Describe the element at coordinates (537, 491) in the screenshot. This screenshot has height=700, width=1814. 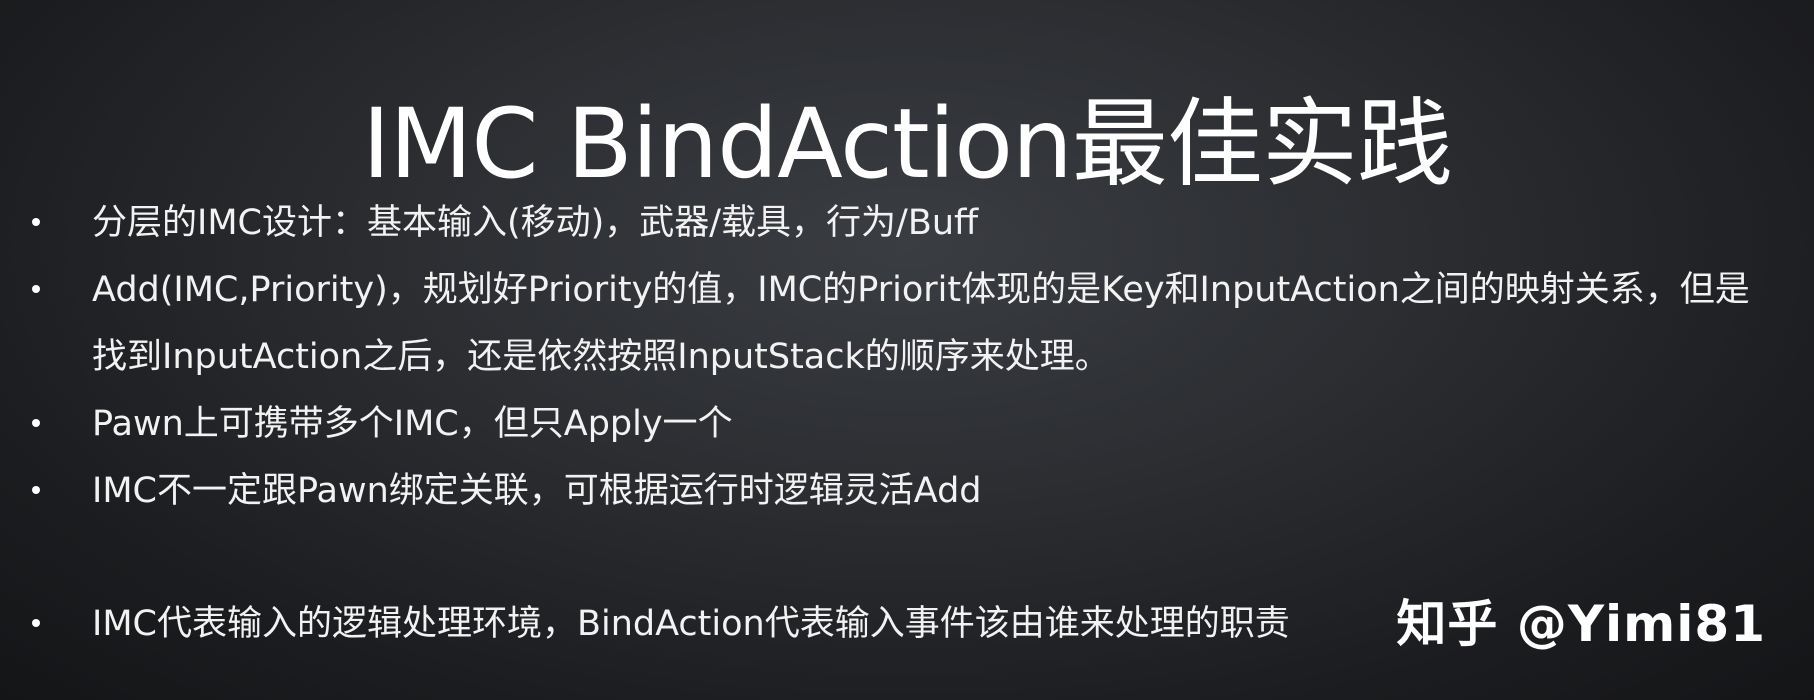
I see `bullet-text: IMC不一定跟Pawn绑定关联，可根据运行时逻辑灵活Add` at that location.